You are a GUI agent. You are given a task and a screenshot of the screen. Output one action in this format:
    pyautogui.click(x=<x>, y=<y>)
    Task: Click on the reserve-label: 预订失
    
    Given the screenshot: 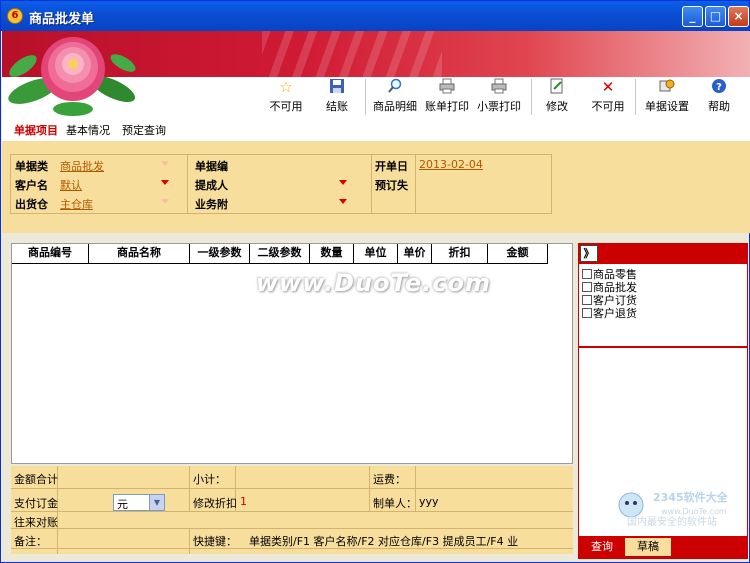 What is the action you would take?
    pyautogui.click(x=391, y=185)
    